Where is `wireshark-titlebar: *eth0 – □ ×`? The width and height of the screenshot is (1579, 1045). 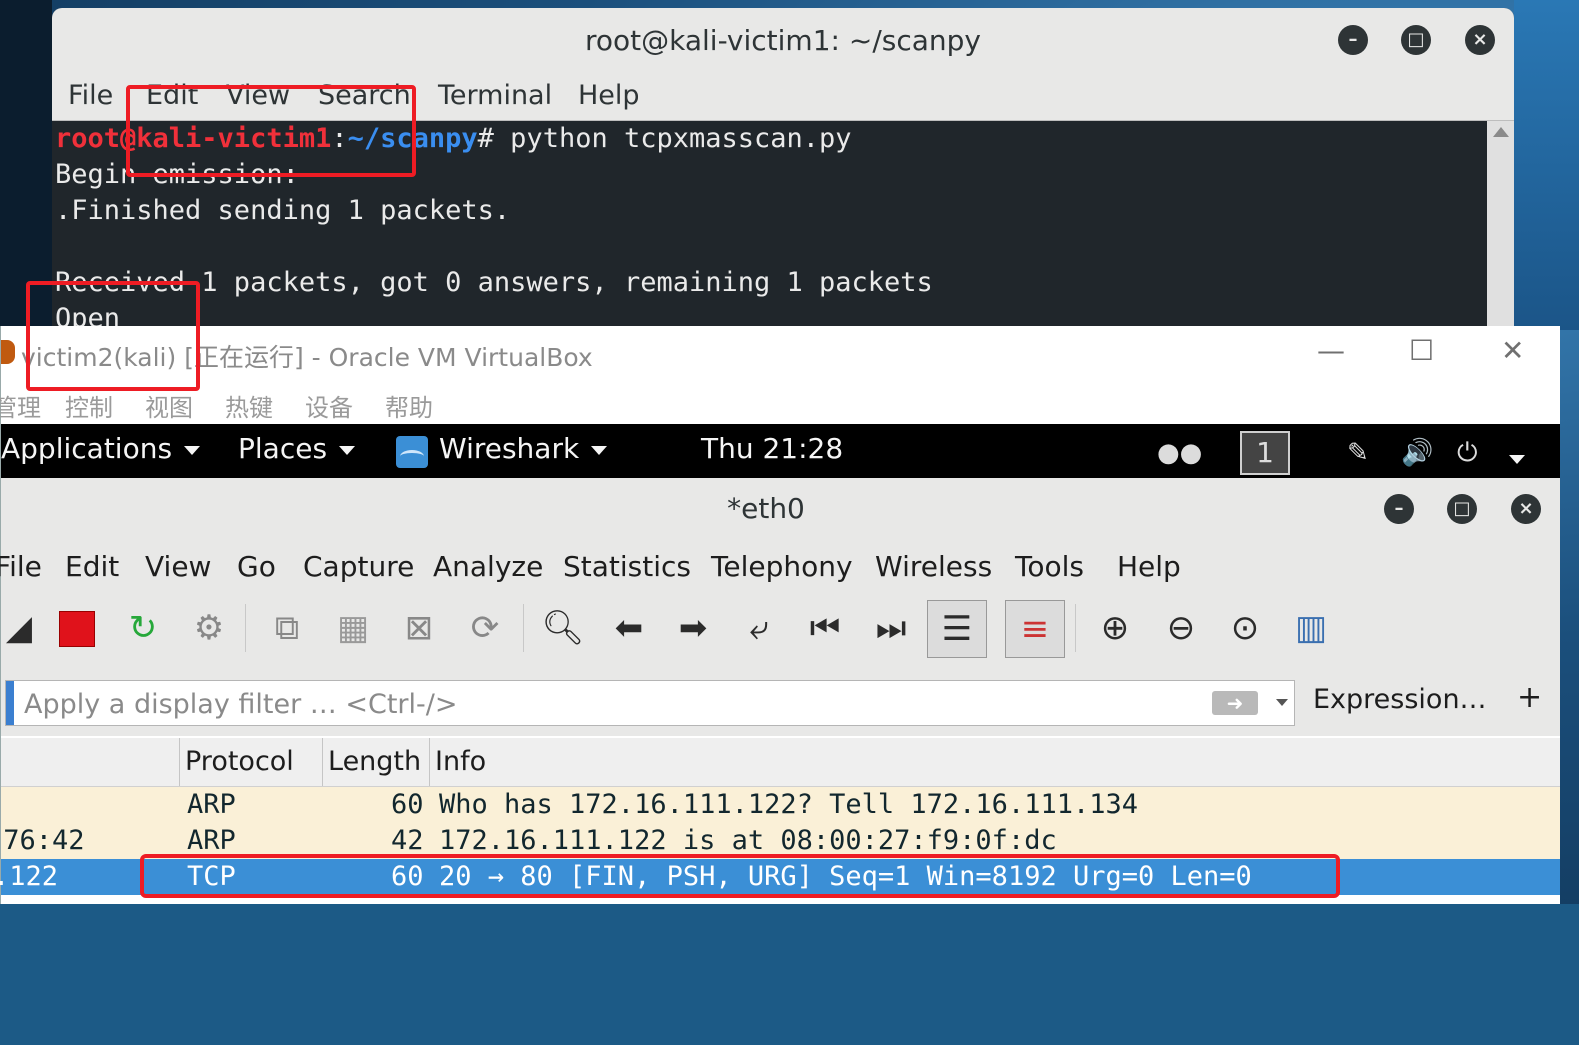
wireshark-titlebar: *eth0 – □ × is located at coordinates (780, 509).